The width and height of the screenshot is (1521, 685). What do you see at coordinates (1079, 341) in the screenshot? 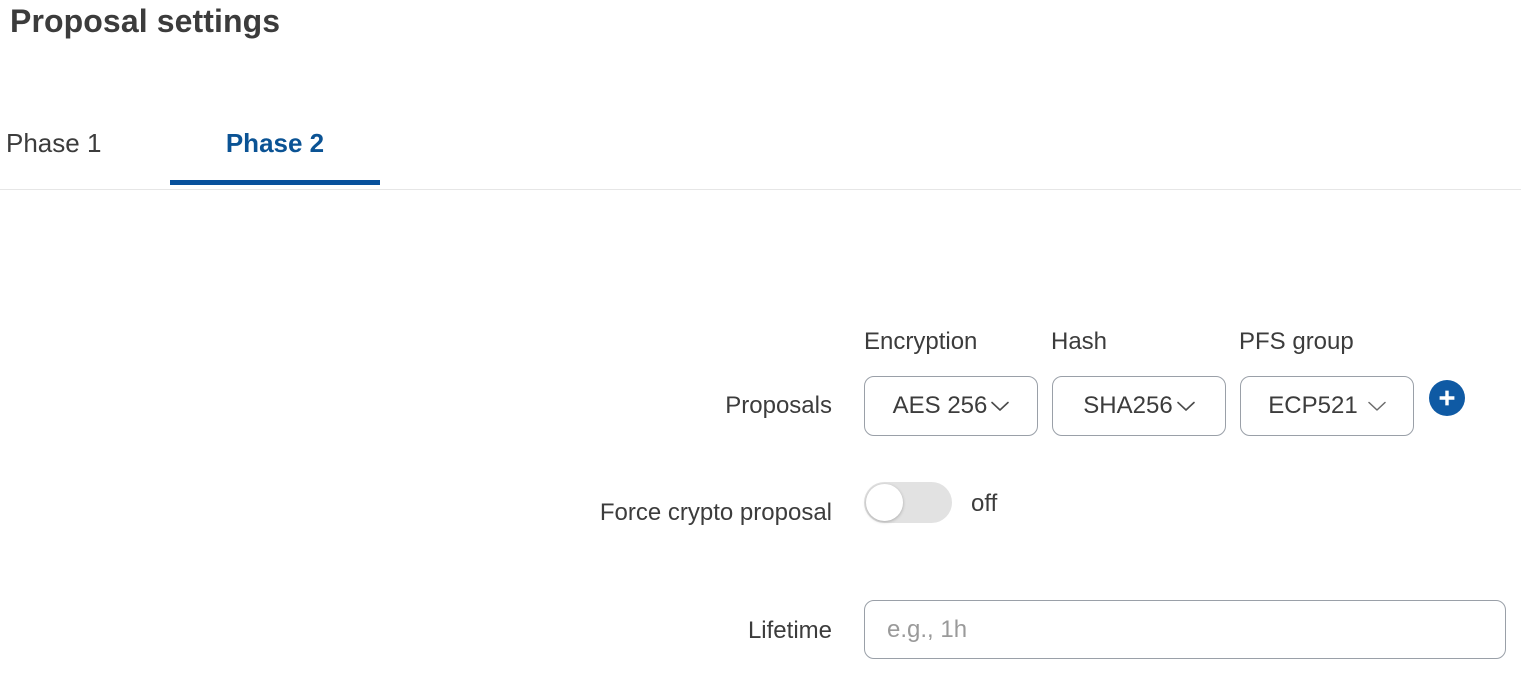
I see `column-header-hash: Hash` at bounding box center [1079, 341].